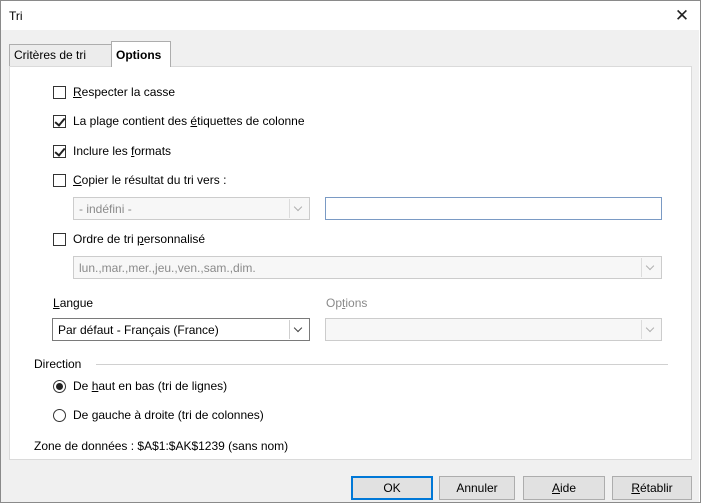  I want to click on top-to-bottom-label: De haut en bas (tri de lignes), so click(150, 386).